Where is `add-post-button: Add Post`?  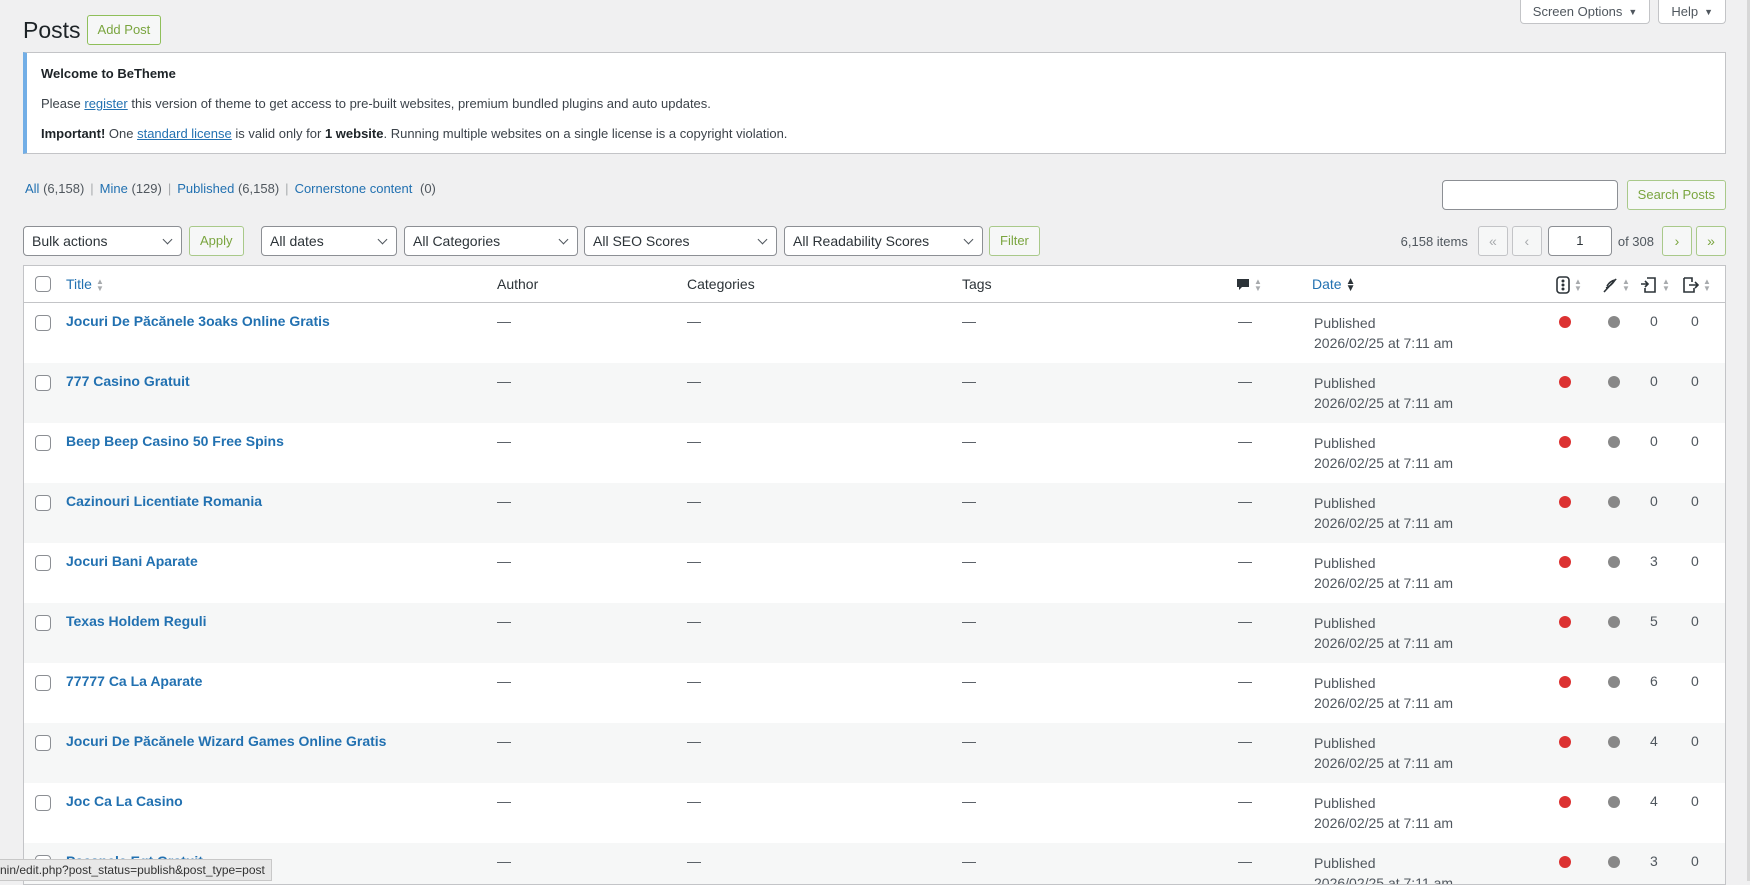
add-post-button: Add Post is located at coordinates (124, 30).